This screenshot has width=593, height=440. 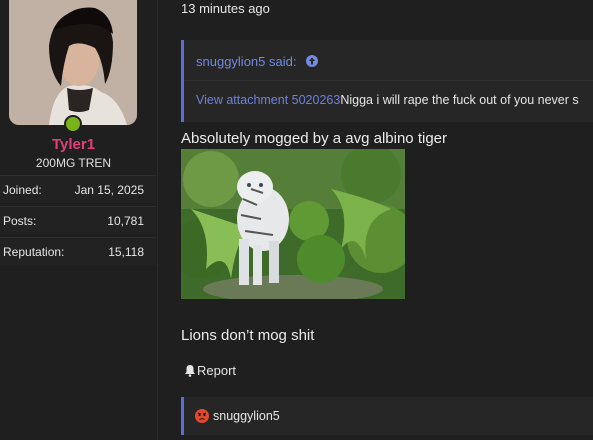 I want to click on stat-label: Reputation:, so click(x=34, y=252).